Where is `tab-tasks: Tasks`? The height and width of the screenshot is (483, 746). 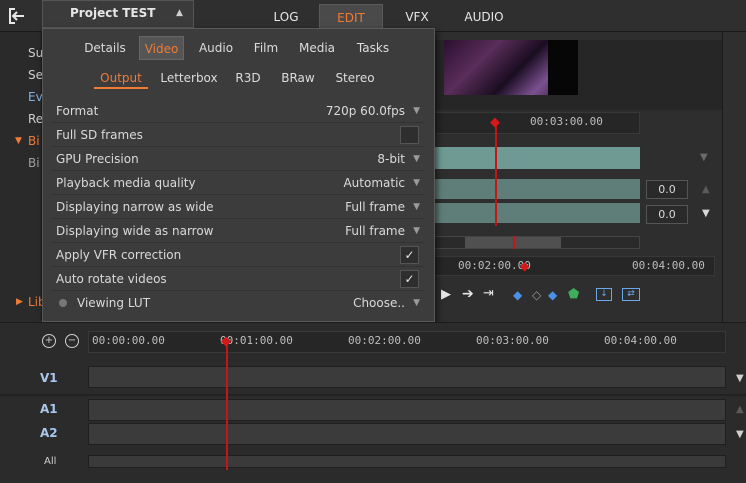
tab-tasks: Tasks is located at coordinates (373, 48).